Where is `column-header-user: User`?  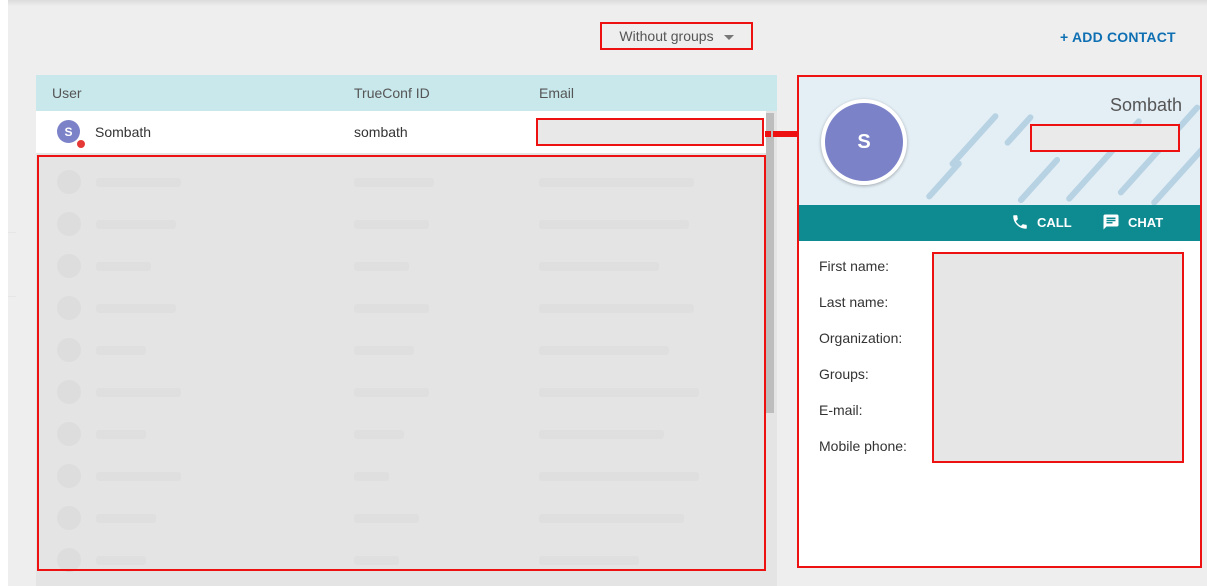
column-header-user: User is located at coordinates (67, 93).